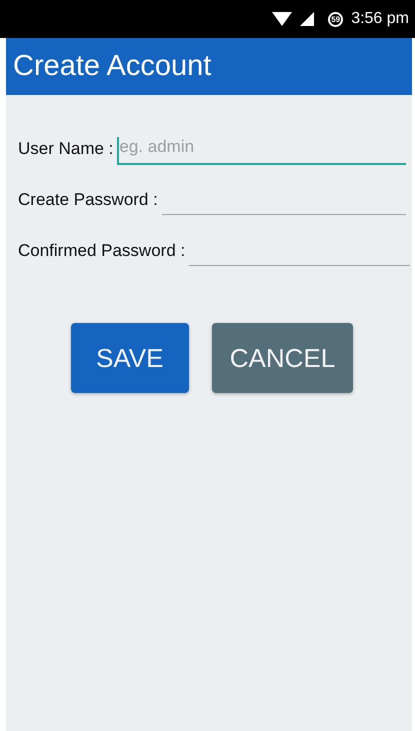  I want to click on toolbar-title: Create Account, so click(112, 66).